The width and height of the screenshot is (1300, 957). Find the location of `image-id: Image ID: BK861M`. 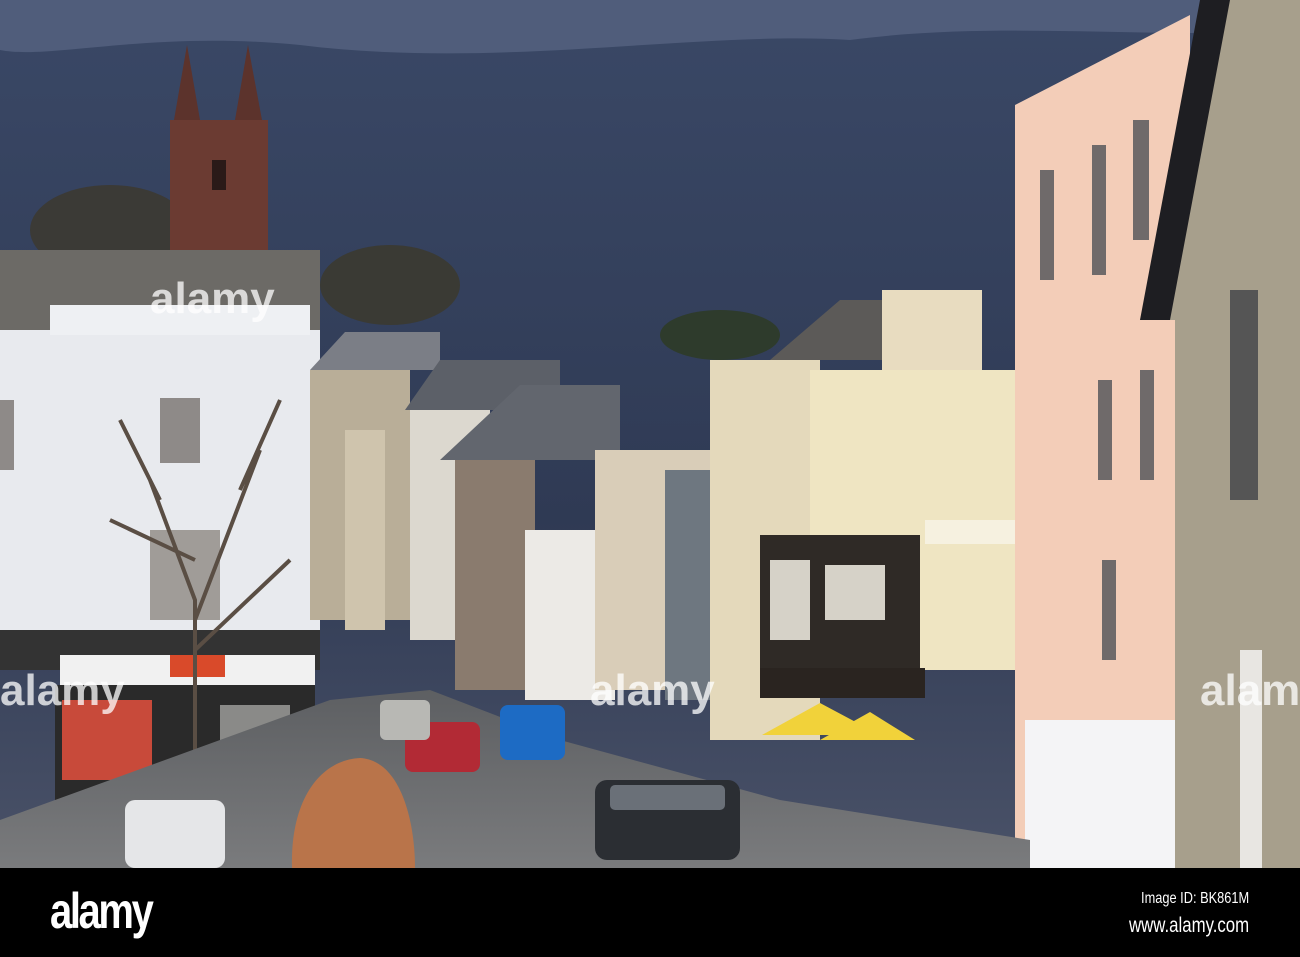

image-id: Image ID: BK861M is located at coordinates (1194, 898).